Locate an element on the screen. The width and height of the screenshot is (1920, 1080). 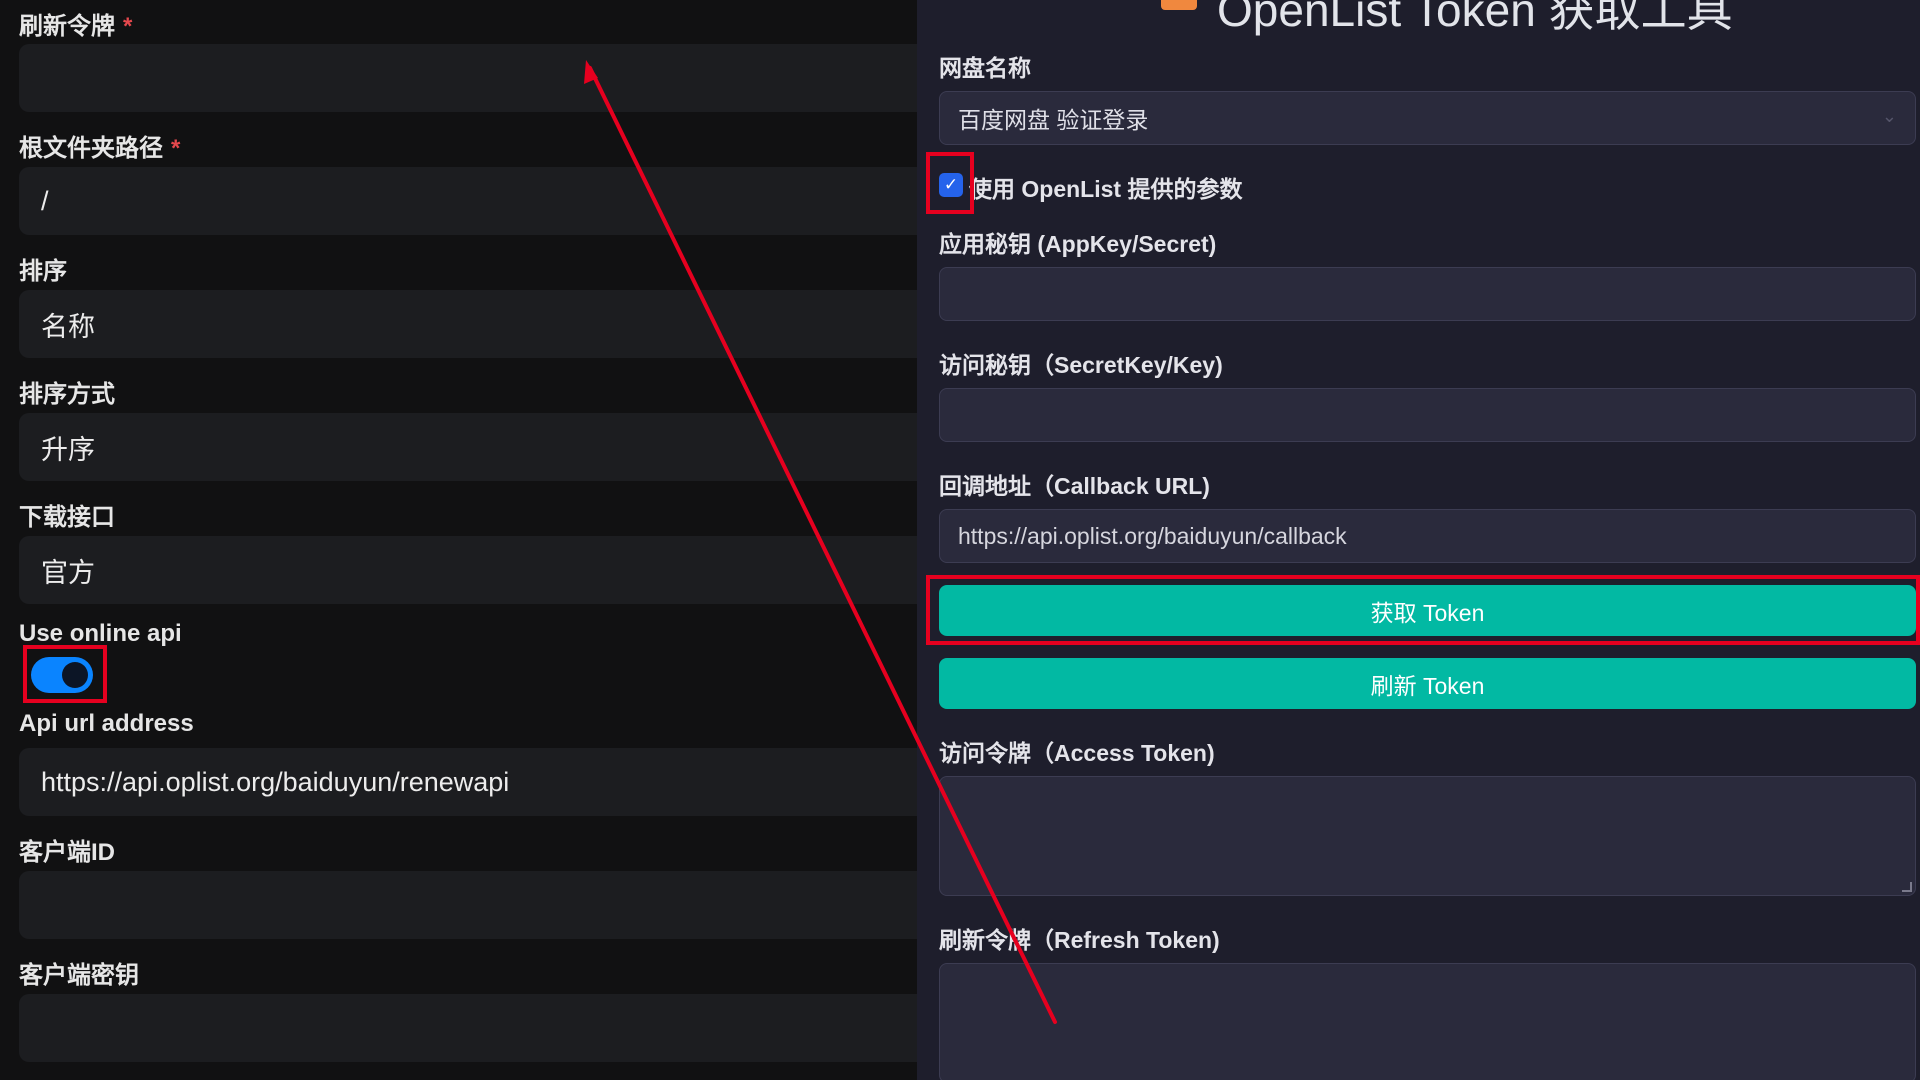
order-by-label: 排序 is located at coordinates (43, 271).